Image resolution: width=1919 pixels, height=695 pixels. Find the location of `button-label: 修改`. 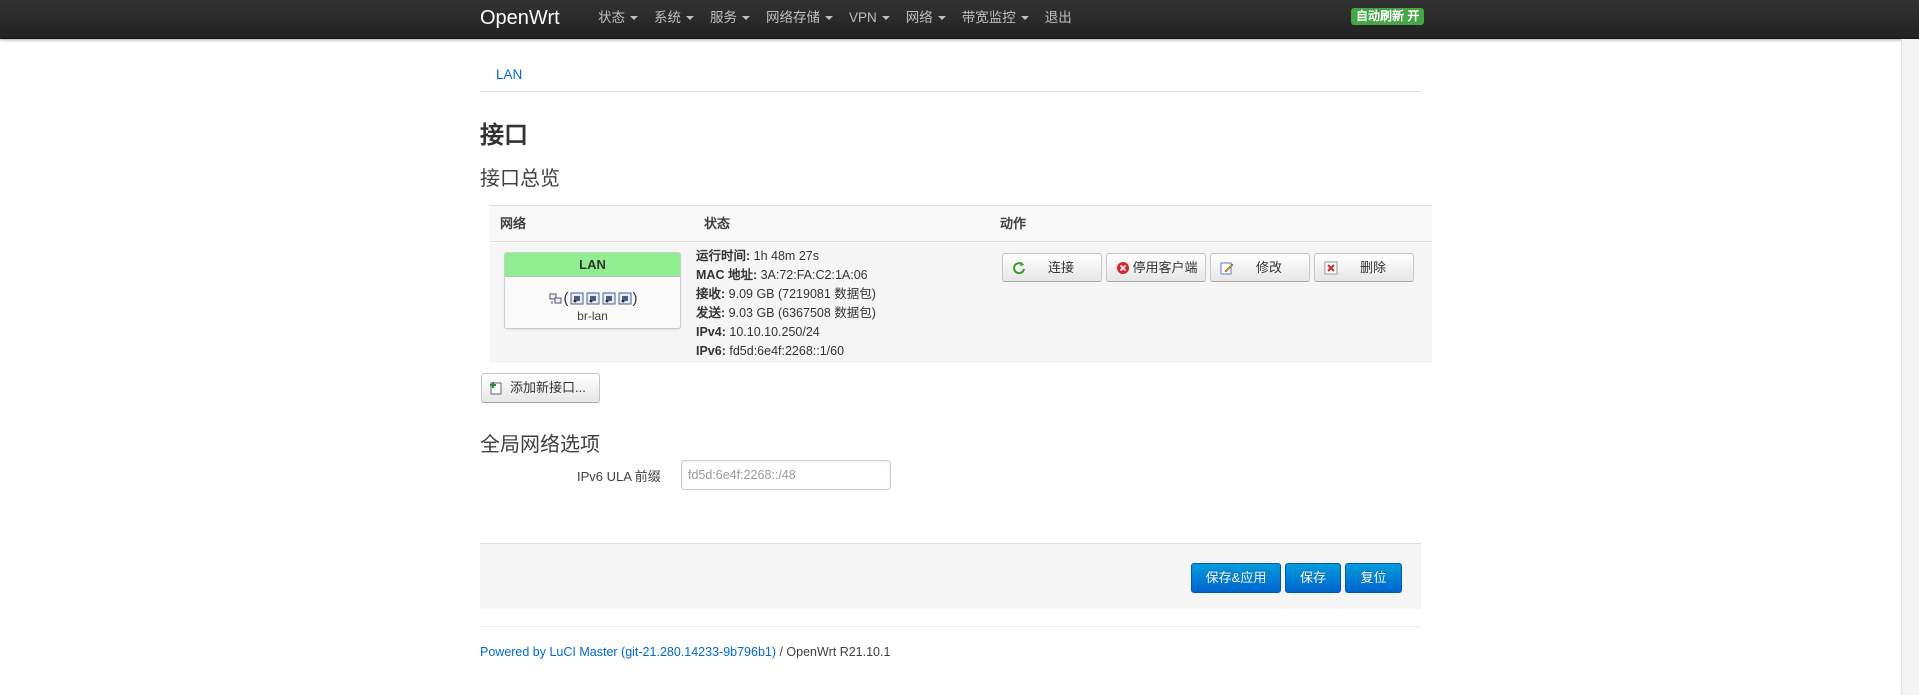

button-label: 修改 is located at coordinates (1268, 267).